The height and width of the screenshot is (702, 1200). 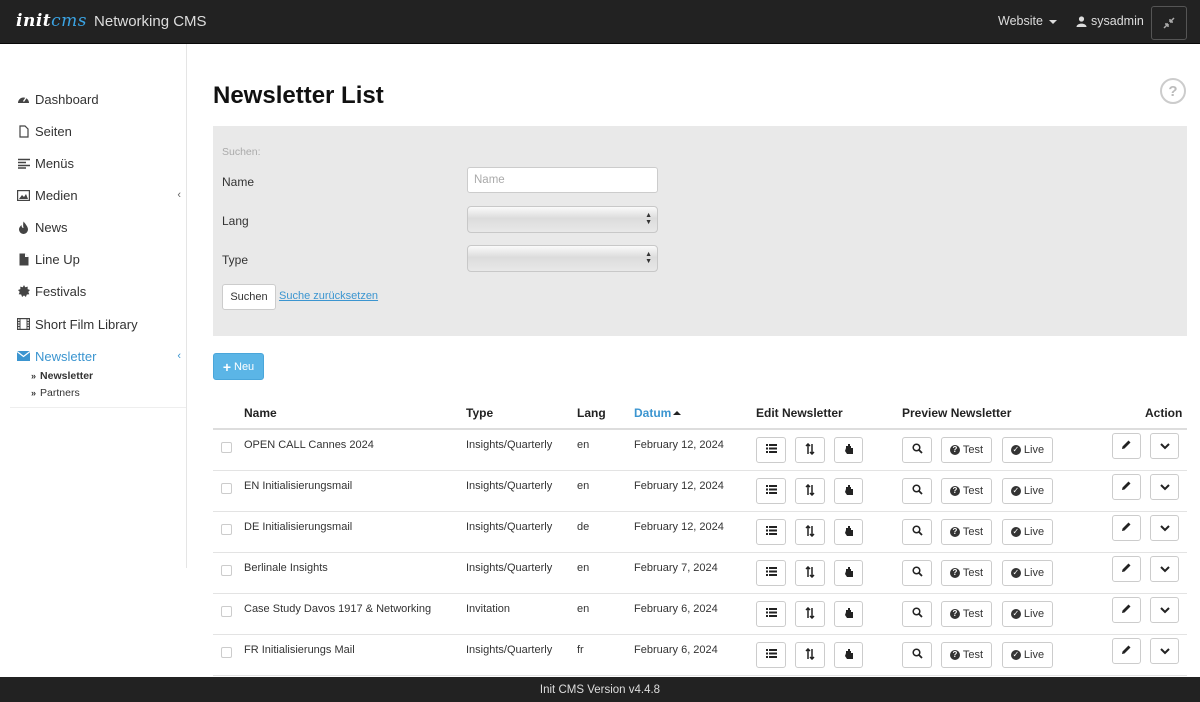 What do you see at coordinates (337, 609) in the screenshot?
I see `newsletter-name: Case Study Davos 1917 & Networking` at bounding box center [337, 609].